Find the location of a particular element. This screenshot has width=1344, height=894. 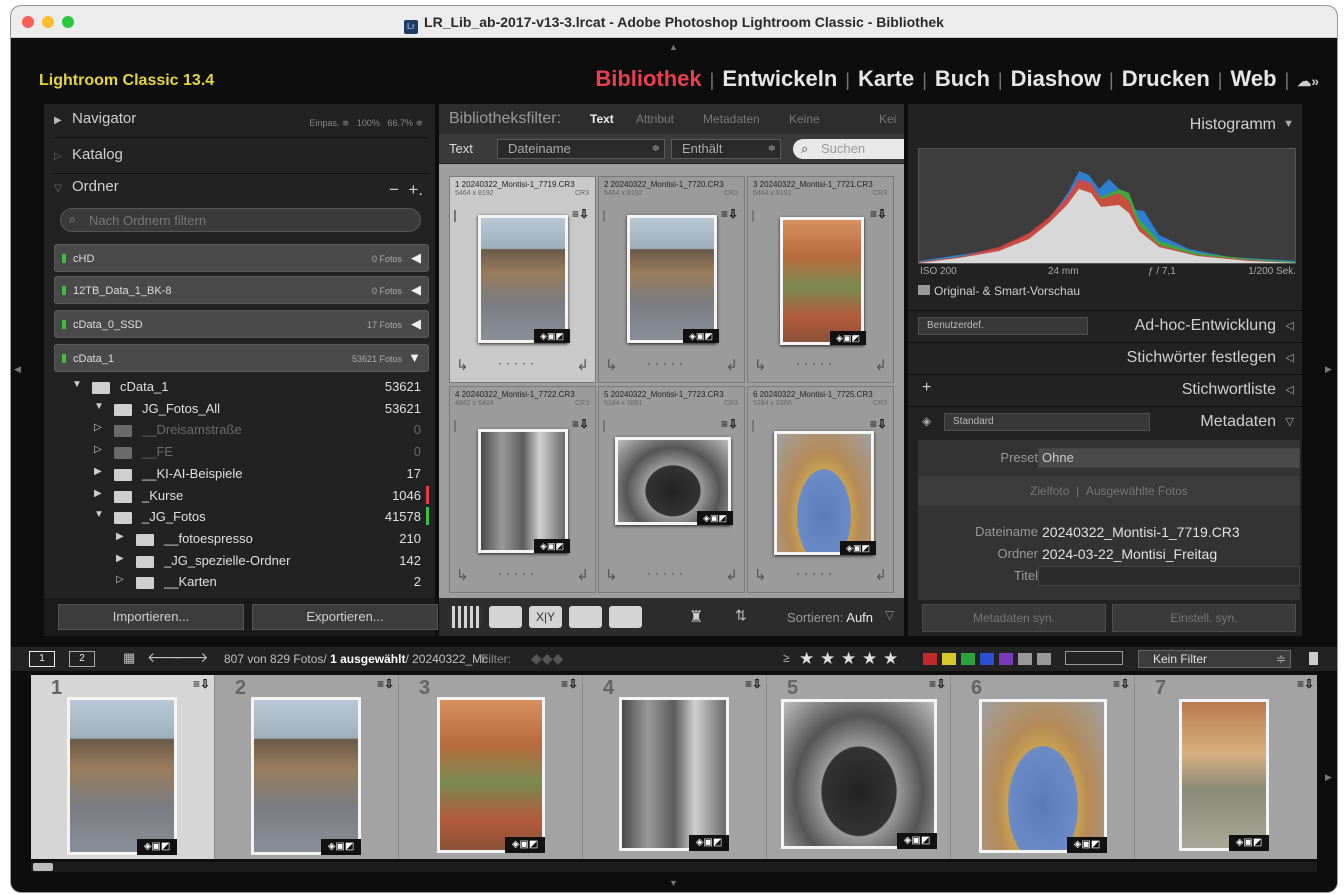

filmstrip-thumb: 5 ≡⇩ ◈▣◩ is located at coordinates (859, 767).